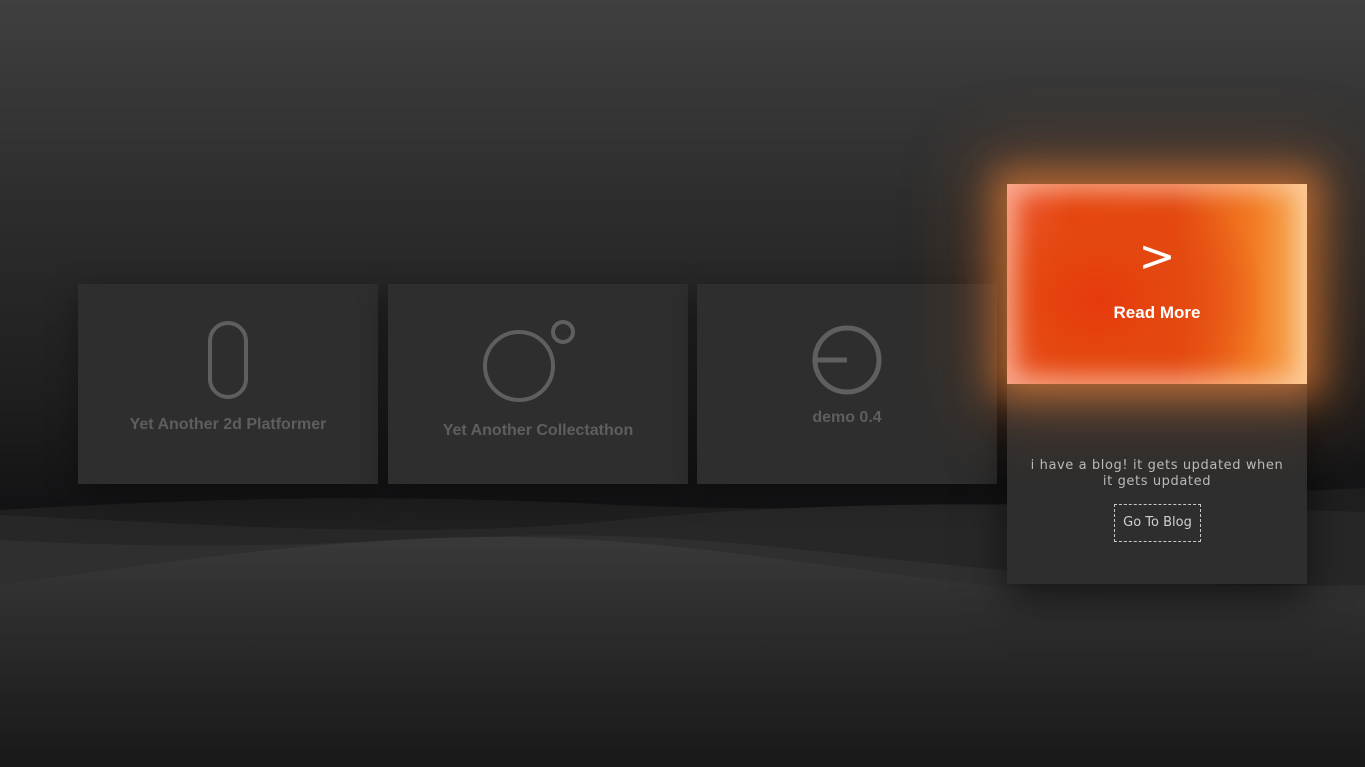 The width and height of the screenshot is (1365, 767). What do you see at coordinates (1157, 256) in the screenshot?
I see `chevron-right-icon: >` at bounding box center [1157, 256].